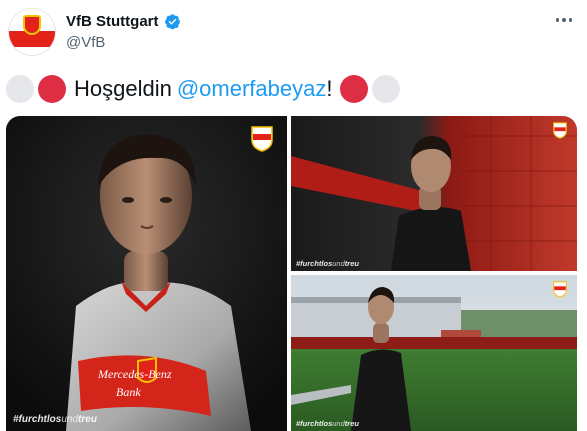 Image resolution: width=587 pixels, height=431 pixels. Describe the element at coordinates (252, 89) in the screenshot. I see `mention-link: @omerfabeyaz` at that location.